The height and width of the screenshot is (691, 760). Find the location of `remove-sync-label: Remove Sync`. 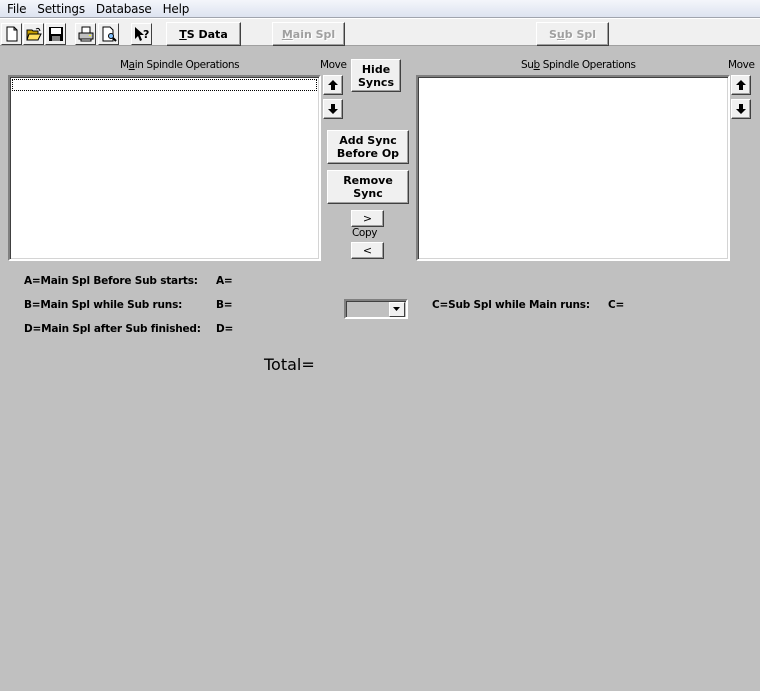

remove-sync-label: Remove Sync is located at coordinates (368, 187).